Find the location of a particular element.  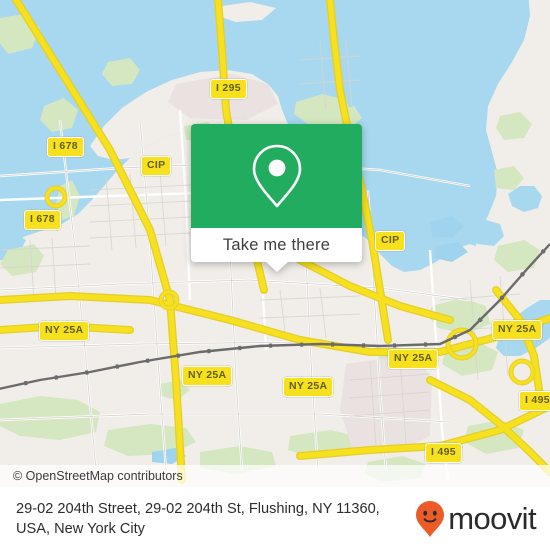

popup-header is located at coordinates (276, 176).